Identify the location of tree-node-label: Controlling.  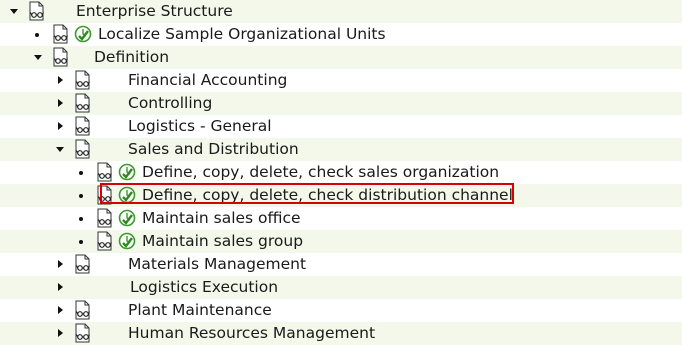
(170, 103).